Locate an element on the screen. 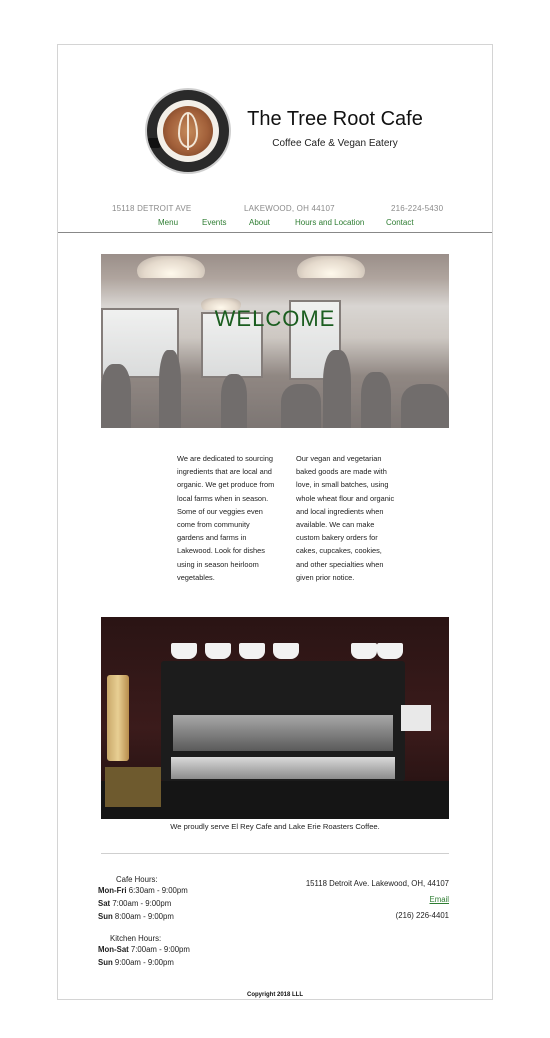  latte-art-logo-icon is located at coordinates (188, 131).